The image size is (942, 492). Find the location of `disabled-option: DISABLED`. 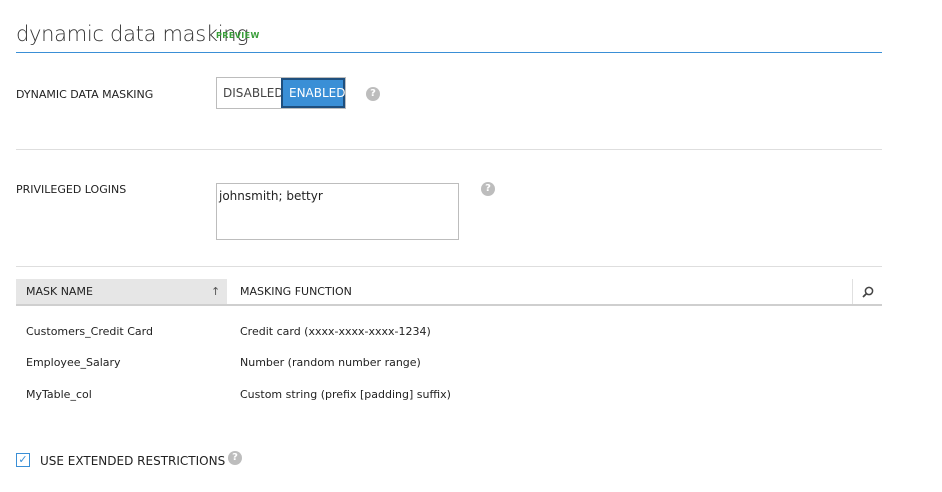

disabled-option: DISABLED is located at coordinates (250, 93).